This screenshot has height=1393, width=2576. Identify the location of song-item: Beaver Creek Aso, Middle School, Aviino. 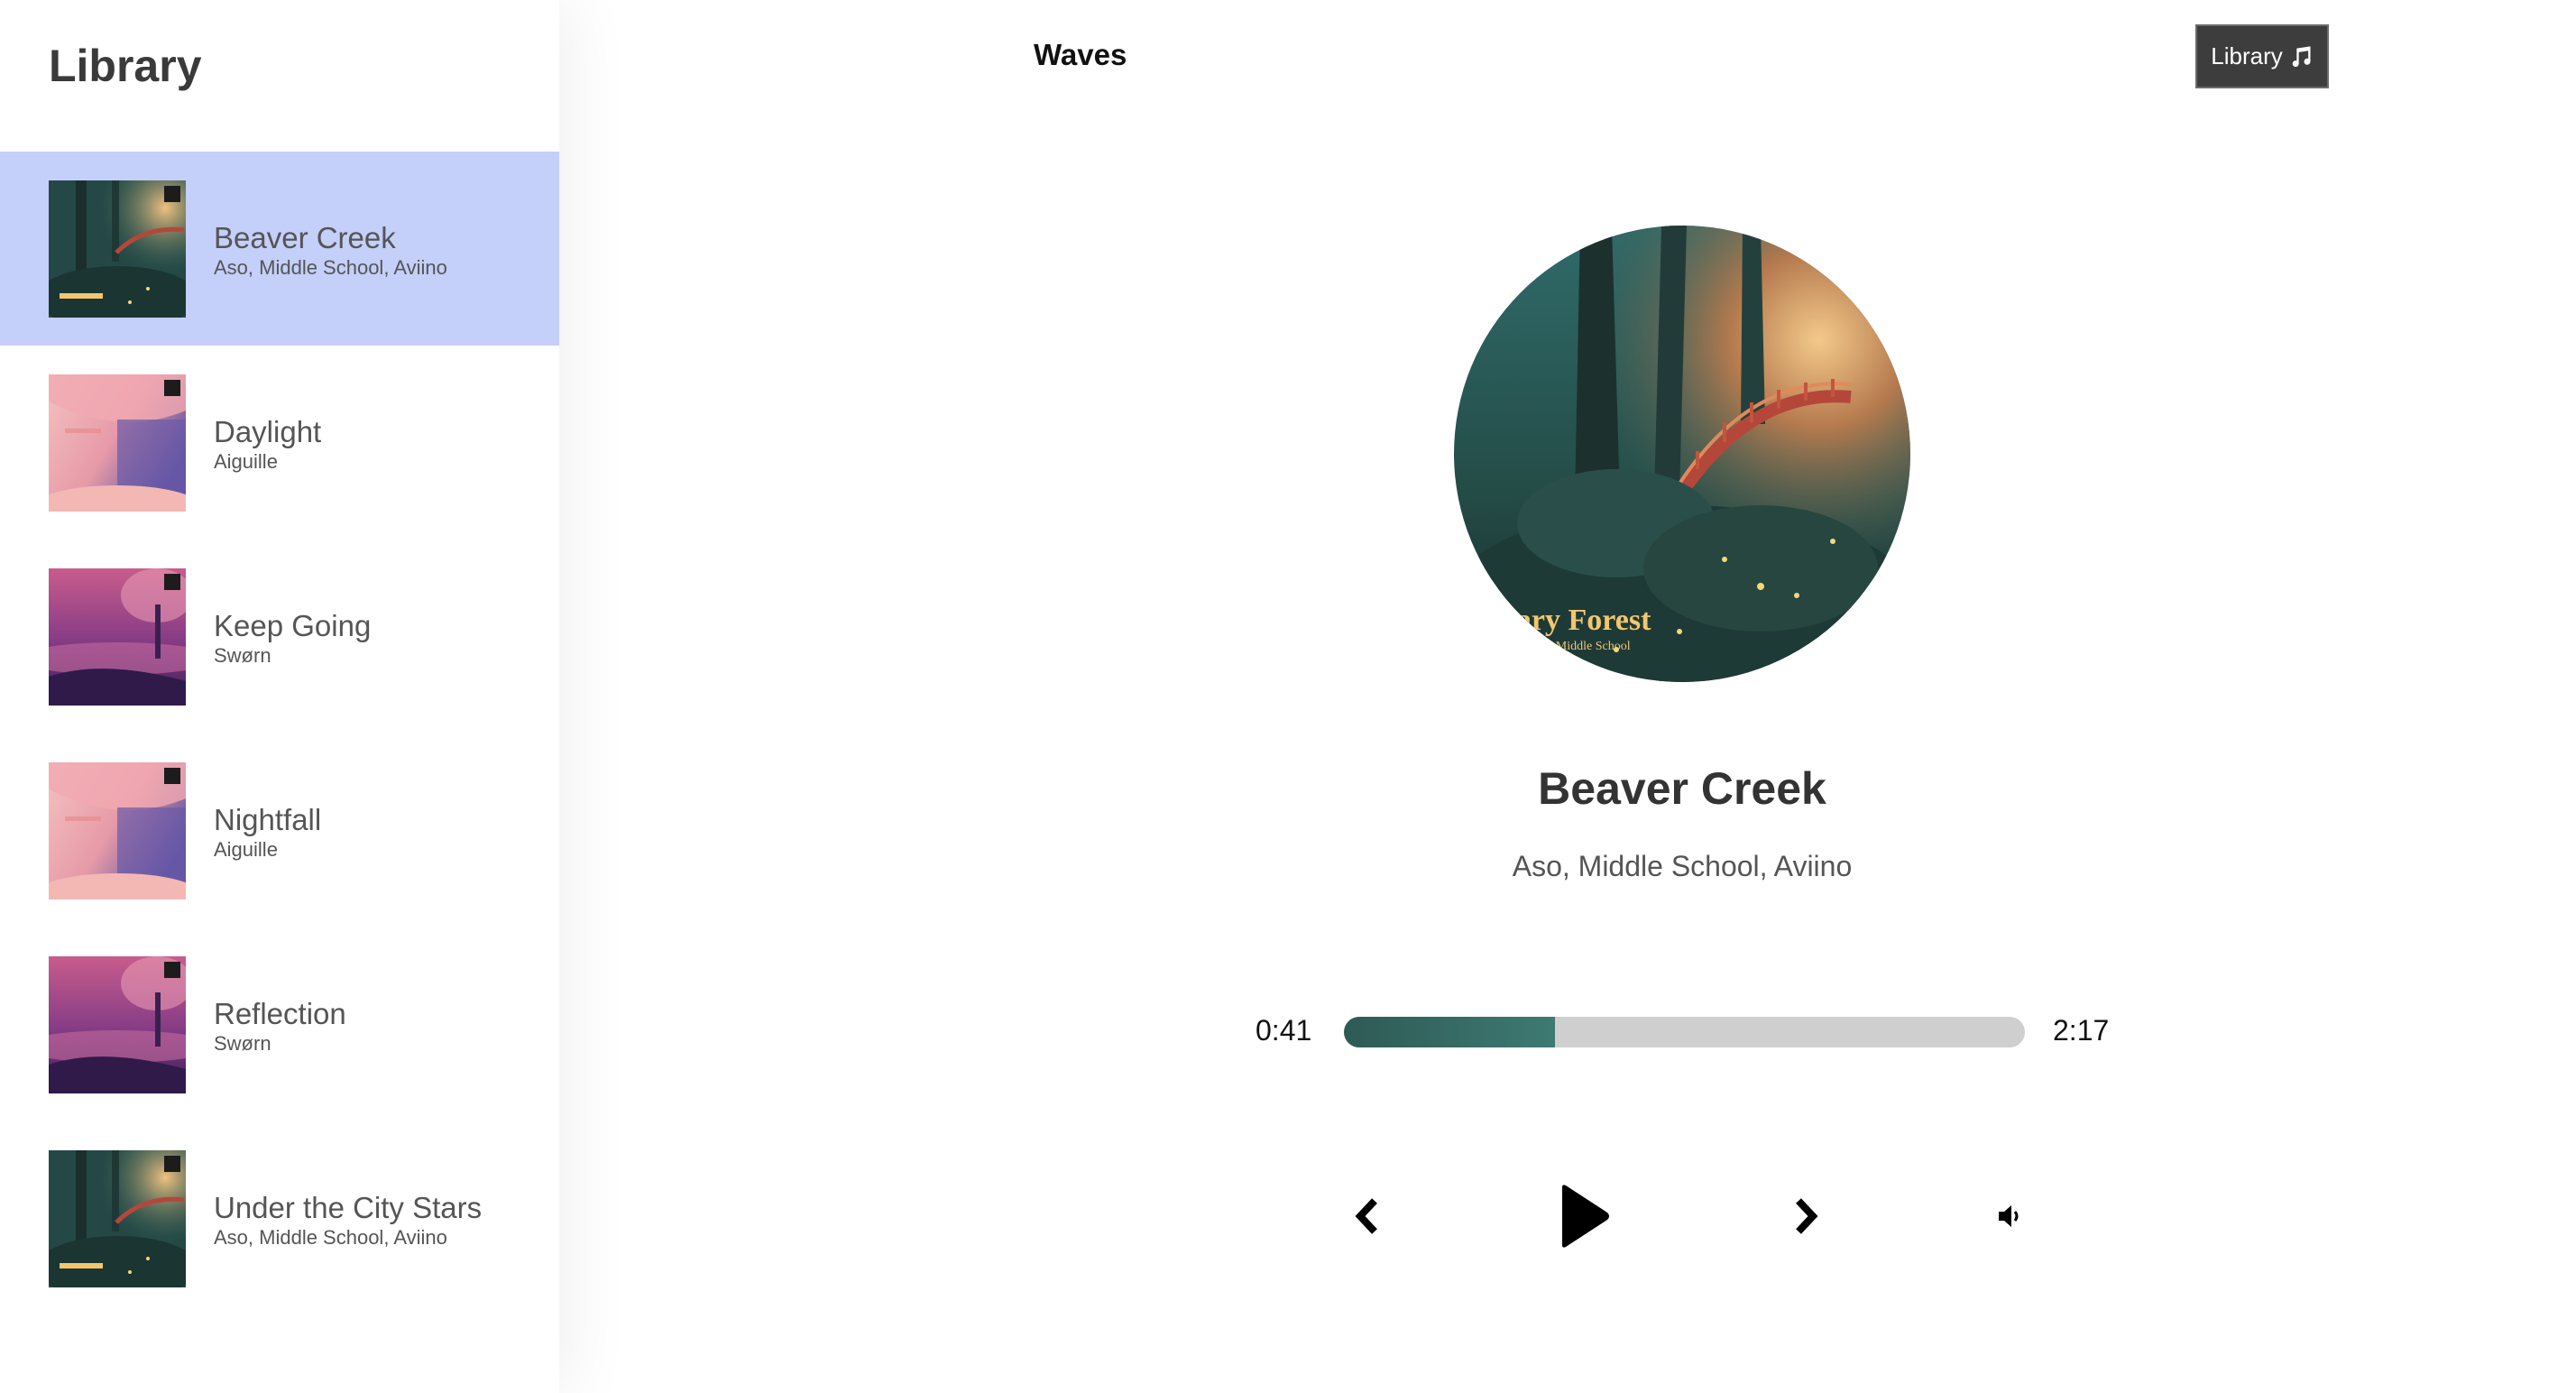
(279, 249).